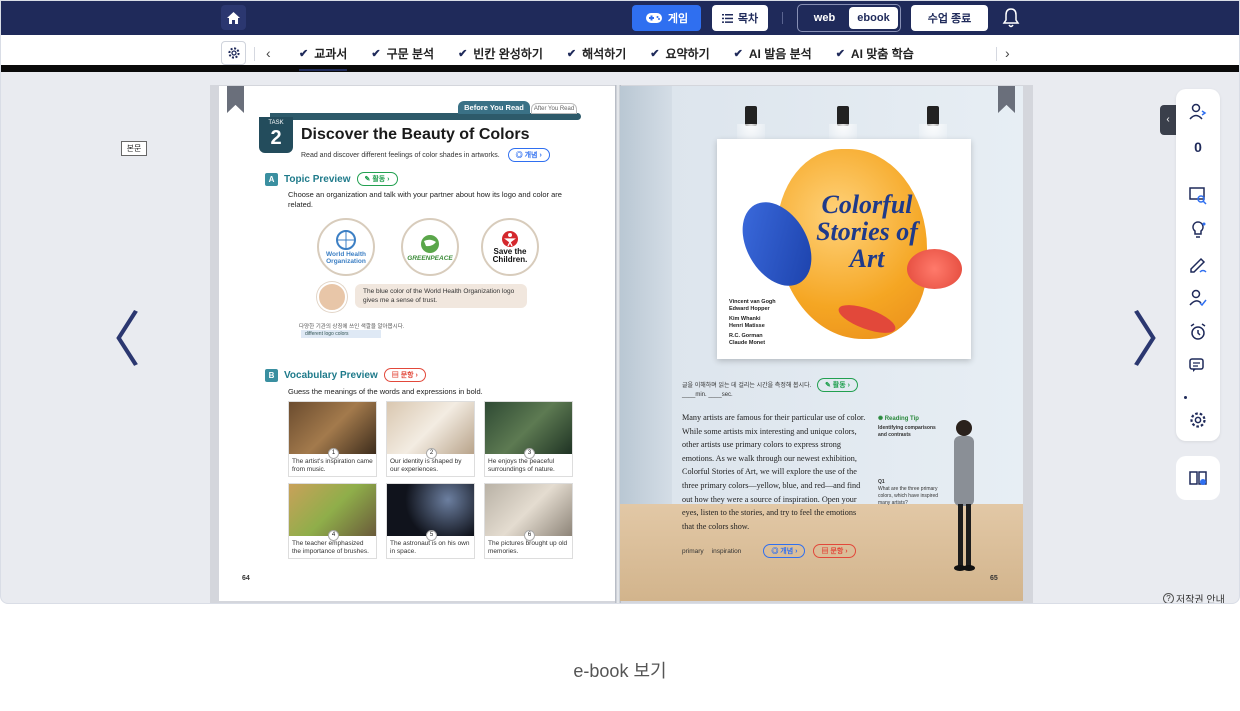 The image size is (1240, 711). What do you see at coordinates (1198, 366) in the screenshot?
I see `chat-icon` at bounding box center [1198, 366].